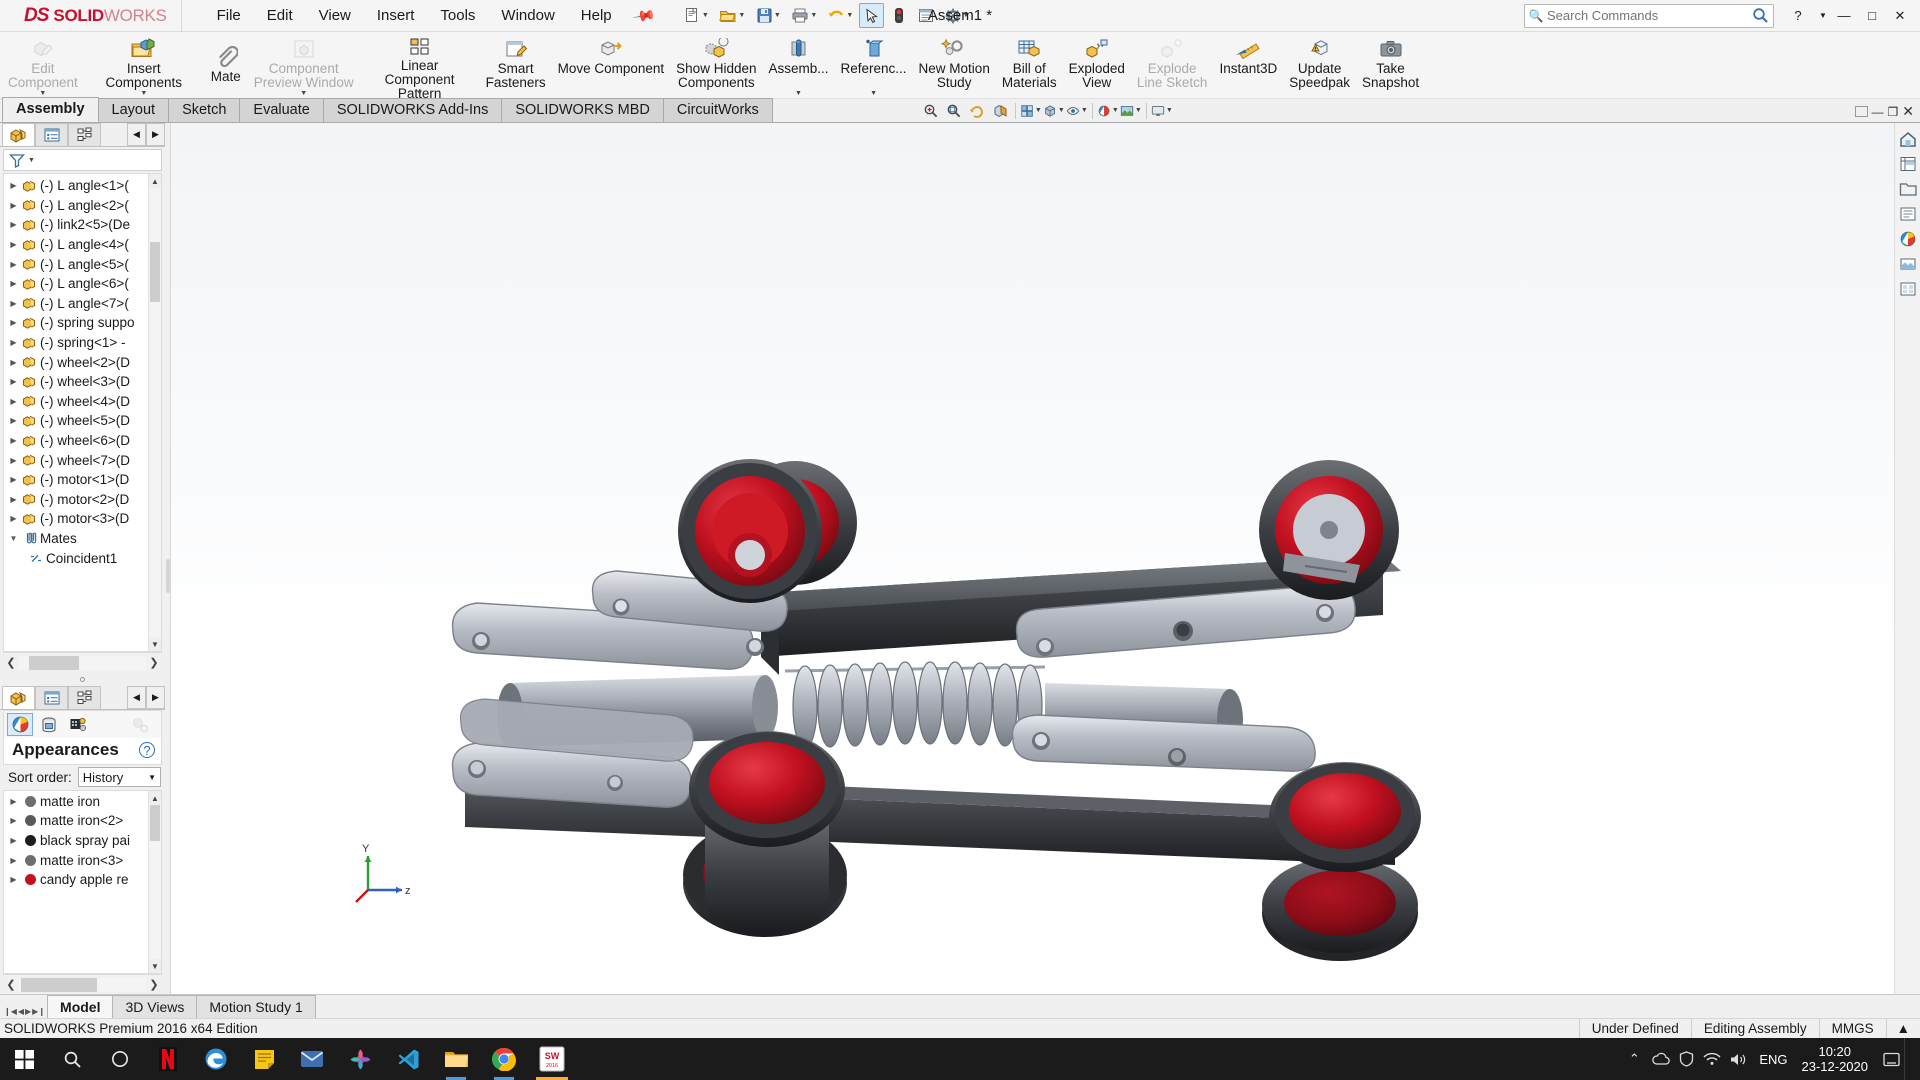  What do you see at coordinates (1908, 264) in the screenshot?
I see `scene-icon` at bounding box center [1908, 264].